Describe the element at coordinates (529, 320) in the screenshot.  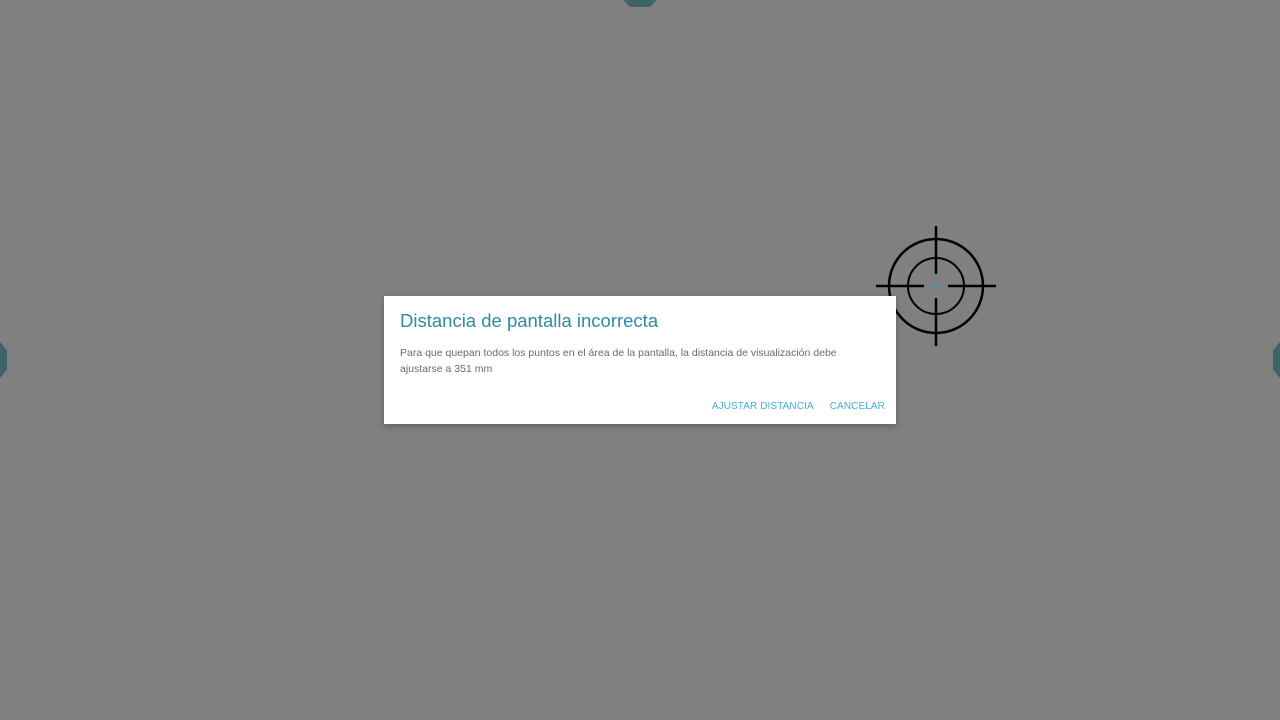
I see `dialog-title: Distancia de pantalla incorrecta` at that location.